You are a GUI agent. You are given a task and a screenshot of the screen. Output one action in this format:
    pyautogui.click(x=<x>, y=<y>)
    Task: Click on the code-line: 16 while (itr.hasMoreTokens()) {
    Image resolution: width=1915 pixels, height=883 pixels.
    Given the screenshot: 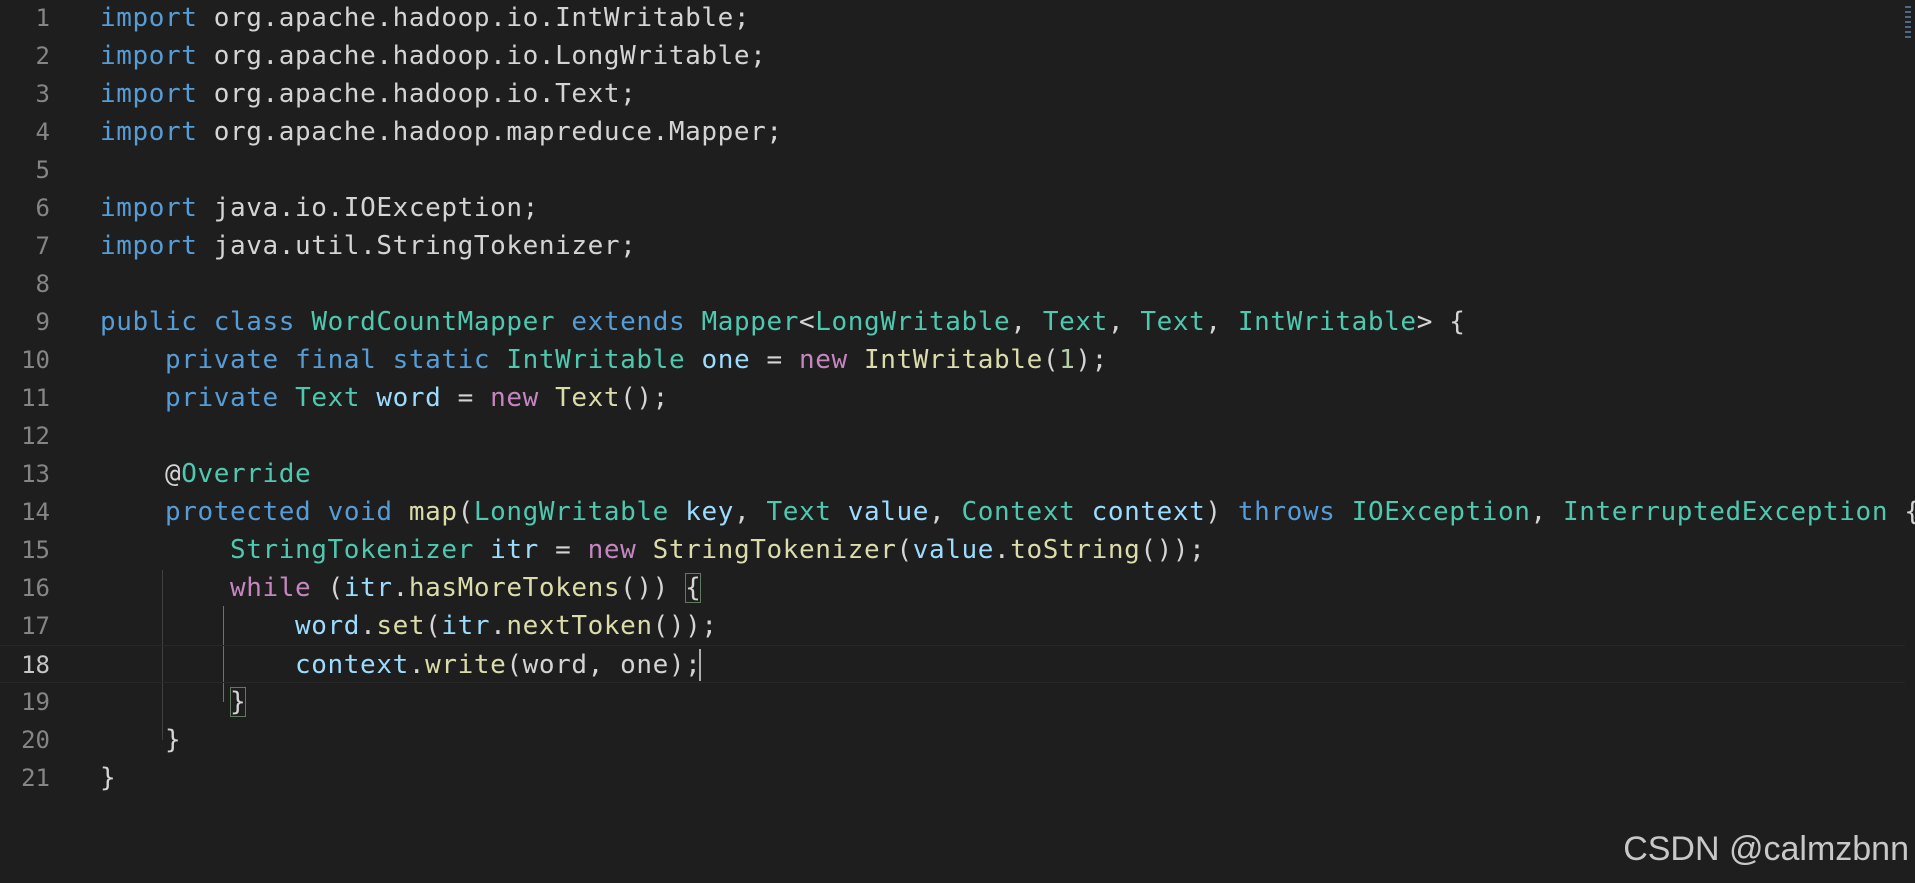 What is the action you would take?
    pyautogui.click(x=952, y=588)
    